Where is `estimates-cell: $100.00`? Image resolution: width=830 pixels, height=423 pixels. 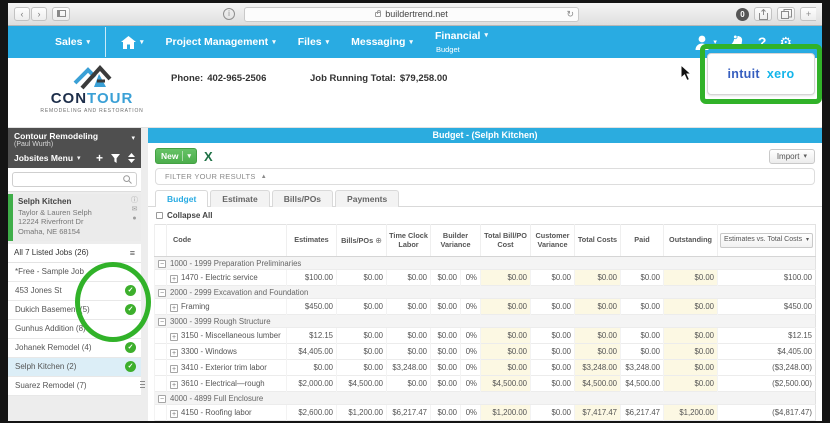 estimates-cell: $100.00 is located at coordinates (311, 277).